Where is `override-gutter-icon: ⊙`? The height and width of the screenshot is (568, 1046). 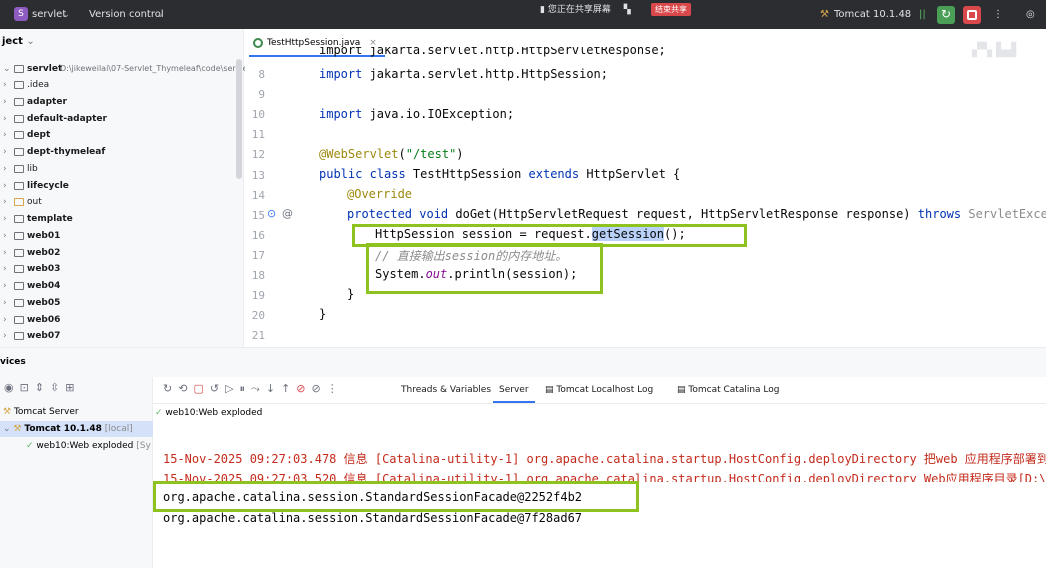
override-gutter-icon: ⊙ is located at coordinates (271, 213).